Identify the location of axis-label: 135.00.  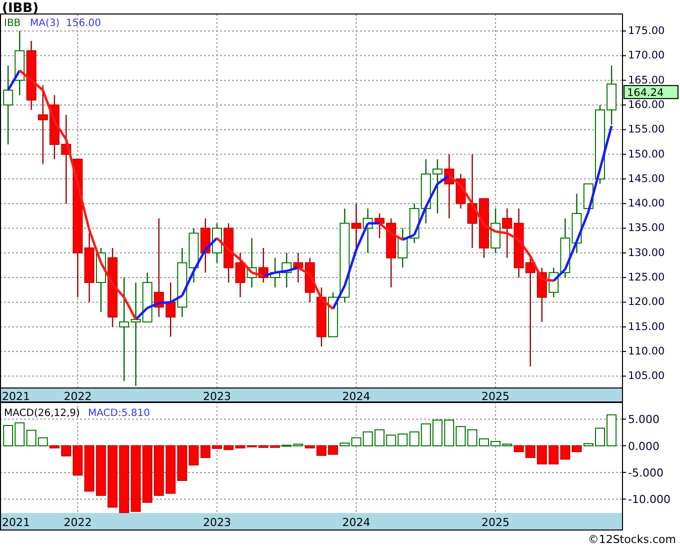
(646, 228).